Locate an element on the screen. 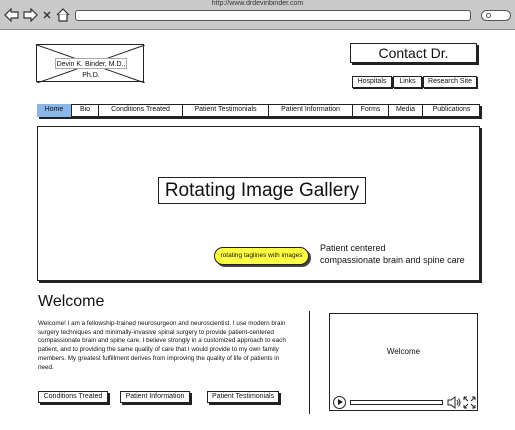  logo-text: Devin K. Binder, M.D., Ph.D. is located at coordinates (91, 68).